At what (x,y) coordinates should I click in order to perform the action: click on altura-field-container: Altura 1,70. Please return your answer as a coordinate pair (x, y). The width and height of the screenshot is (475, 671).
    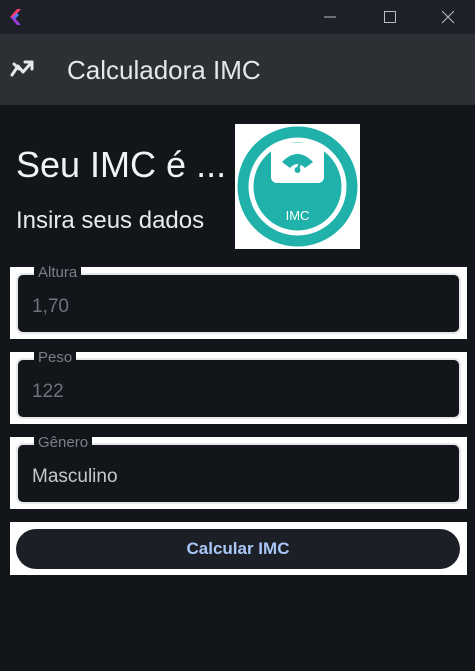
    Looking at the image, I should click on (238, 301).